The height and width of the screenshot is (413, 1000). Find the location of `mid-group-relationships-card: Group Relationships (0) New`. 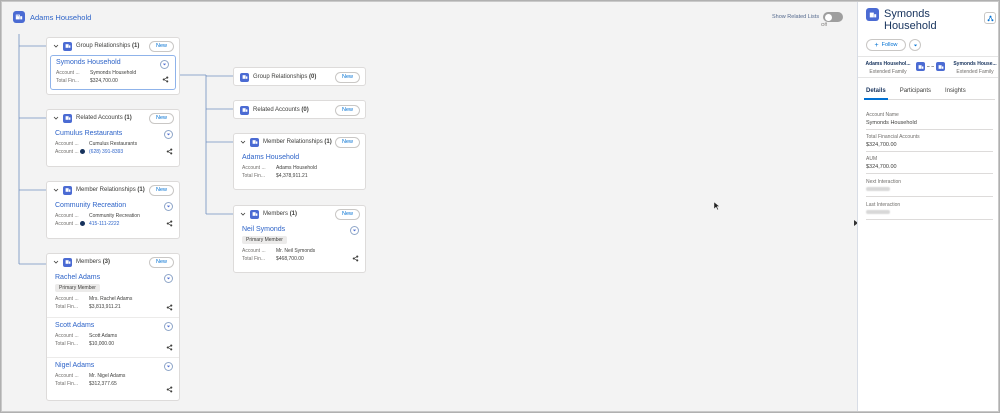

mid-group-relationships-card: Group Relationships (0) New is located at coordinates (299, 76).